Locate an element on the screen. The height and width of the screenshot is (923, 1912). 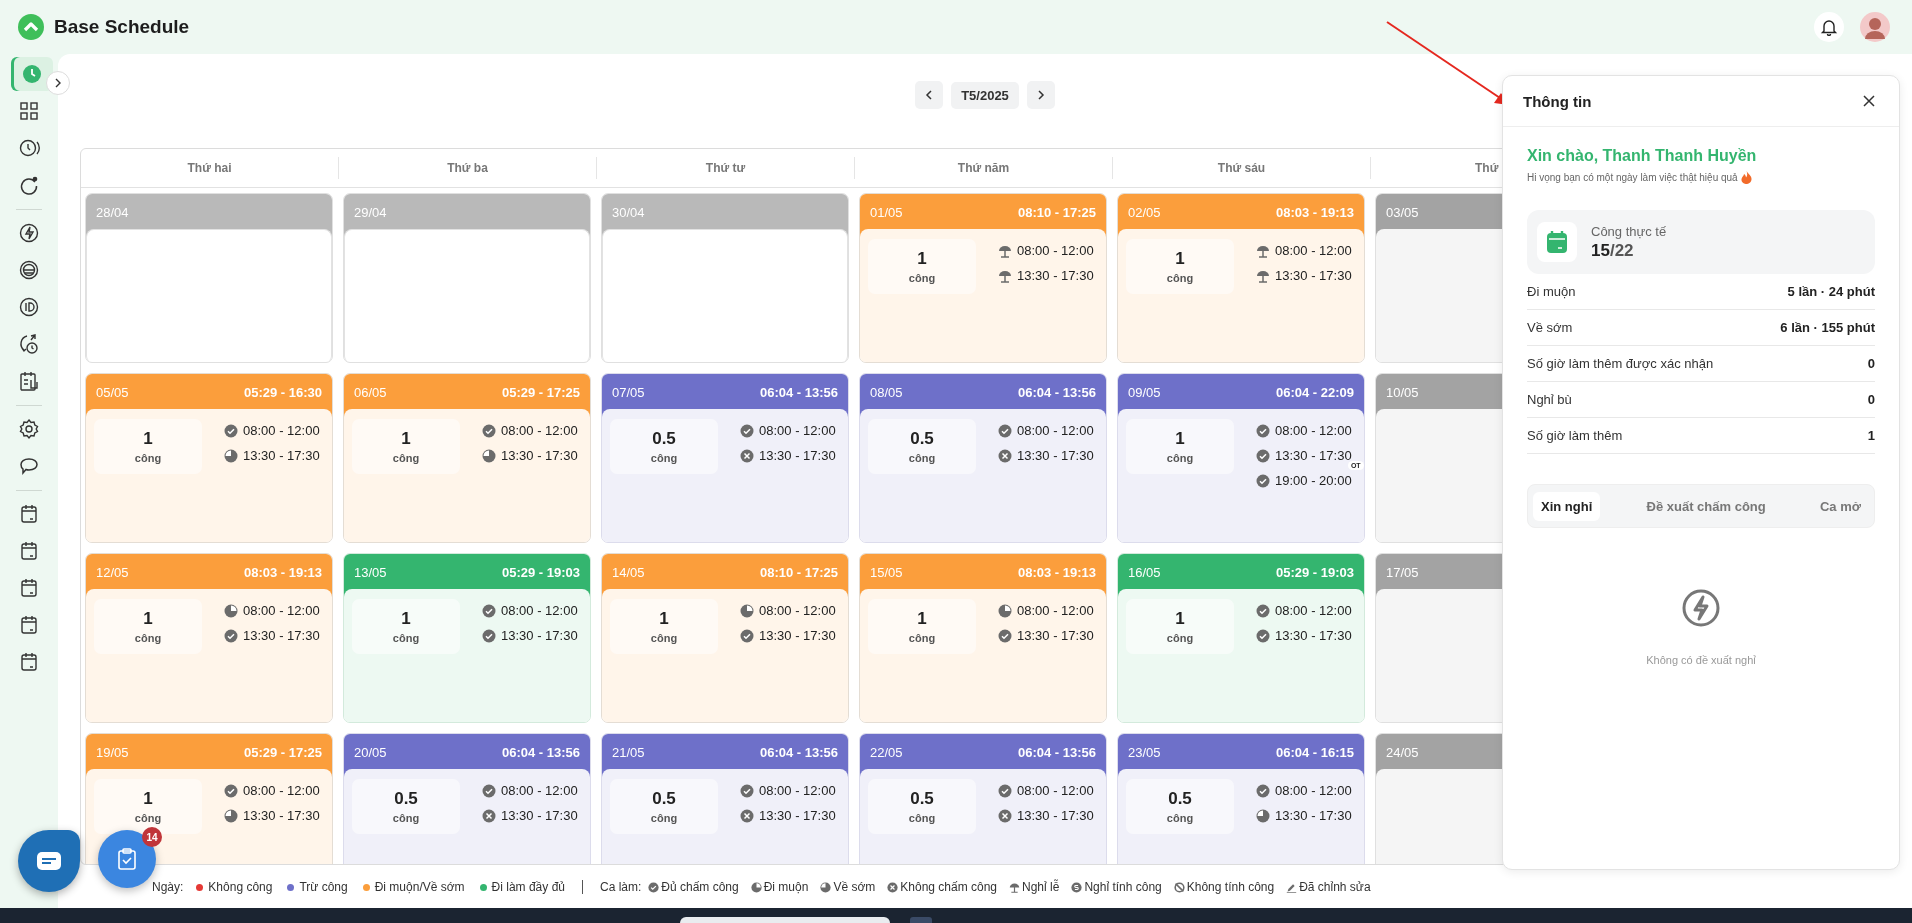
previous-month-button is located at coordinates (929, 95).